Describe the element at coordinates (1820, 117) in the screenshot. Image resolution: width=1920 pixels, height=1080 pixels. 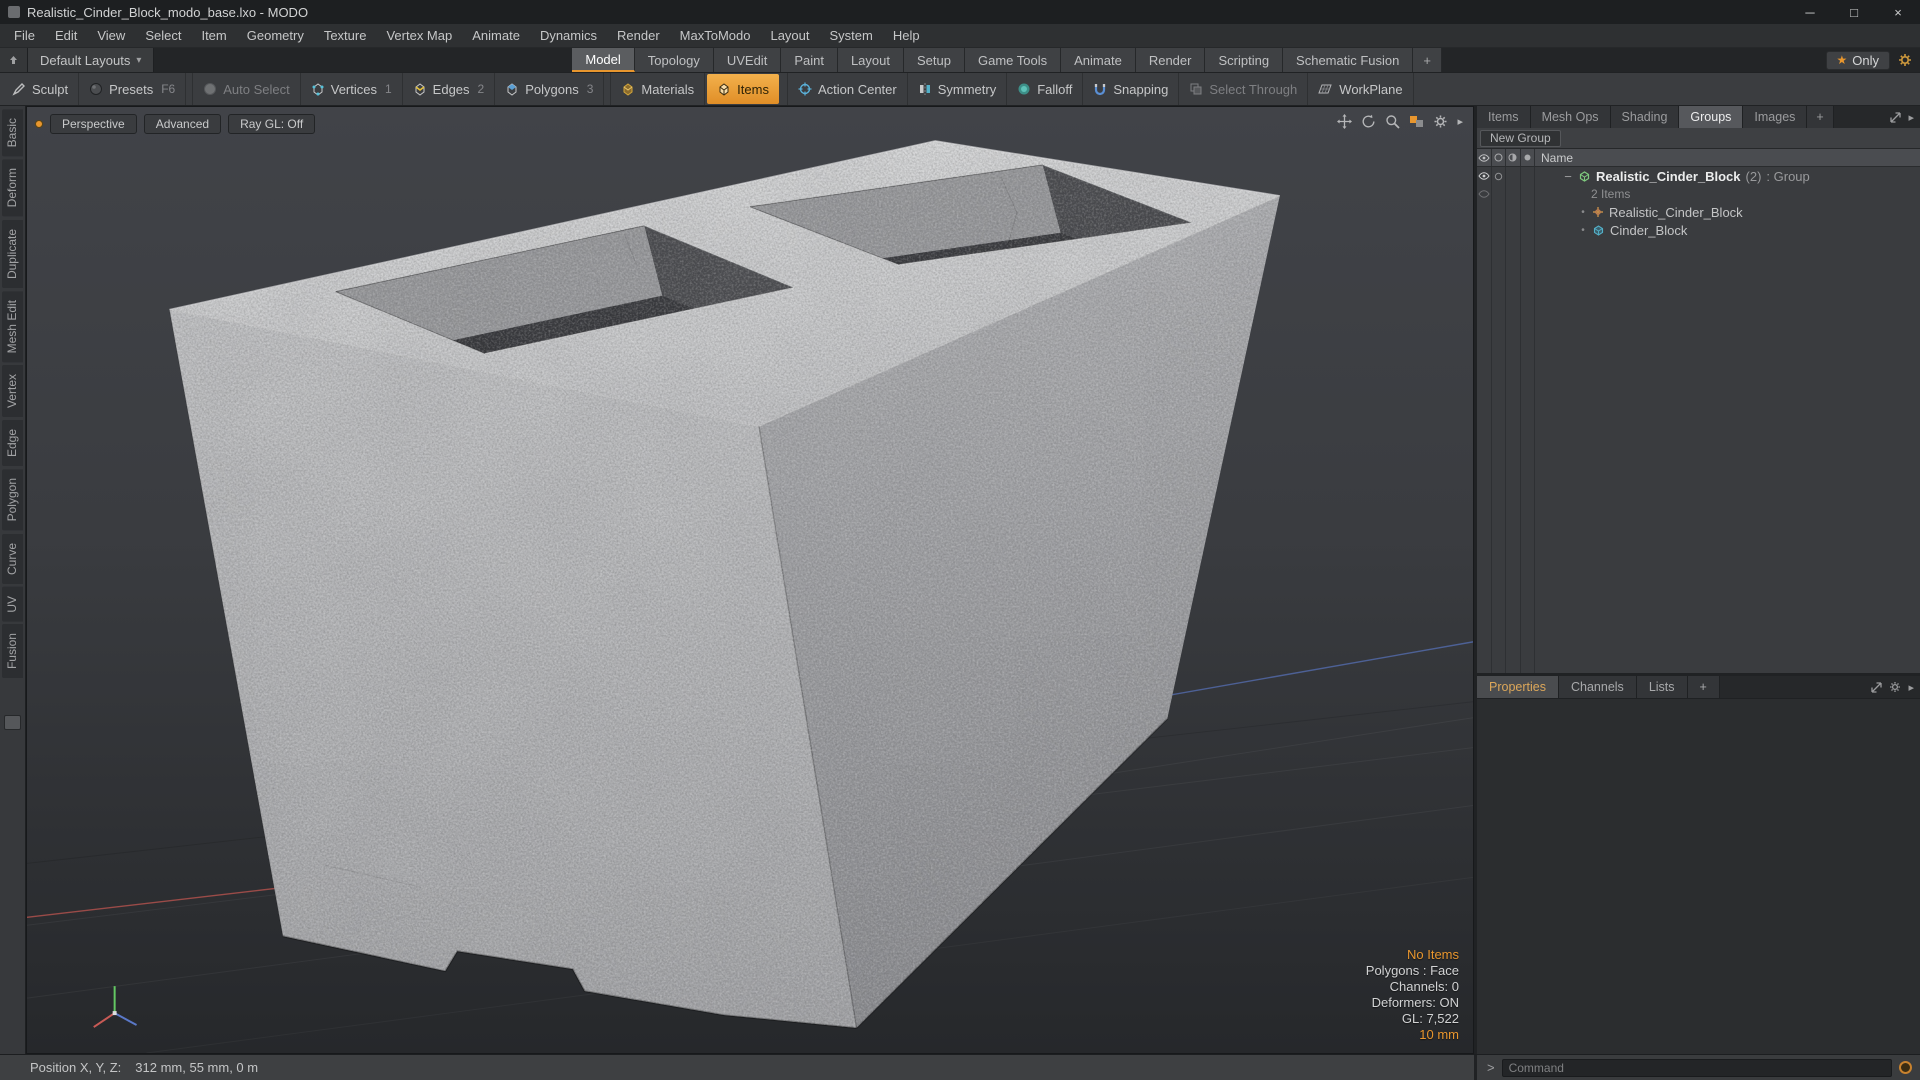
I see `add-panel-tab-button: +` at that location.